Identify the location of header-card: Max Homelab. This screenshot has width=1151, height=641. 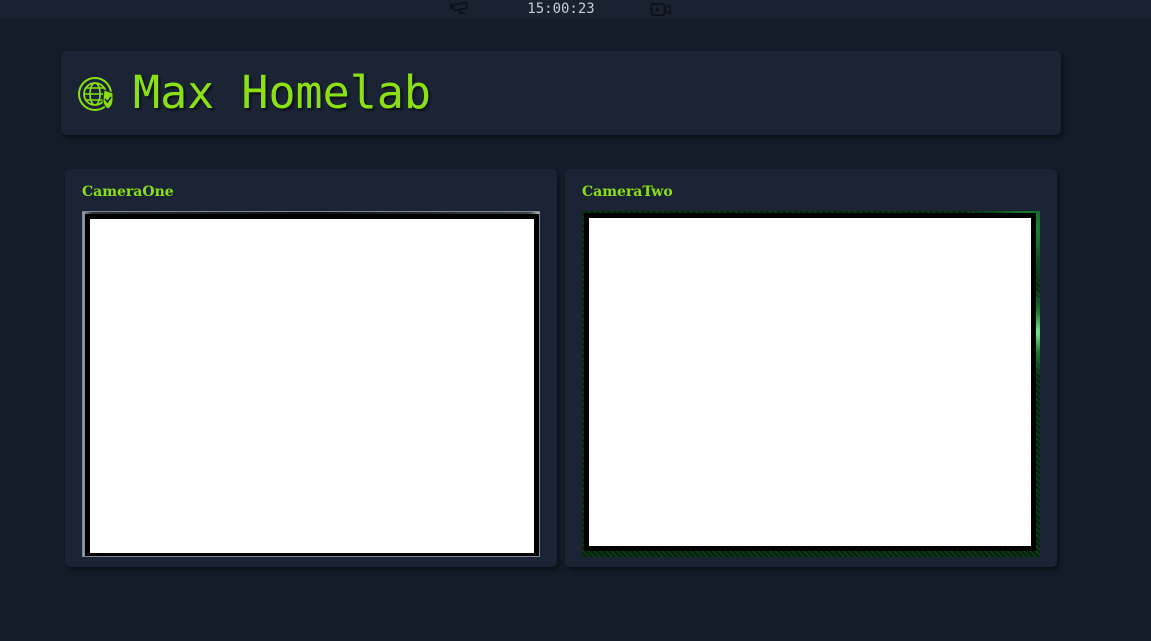
(561, 93).